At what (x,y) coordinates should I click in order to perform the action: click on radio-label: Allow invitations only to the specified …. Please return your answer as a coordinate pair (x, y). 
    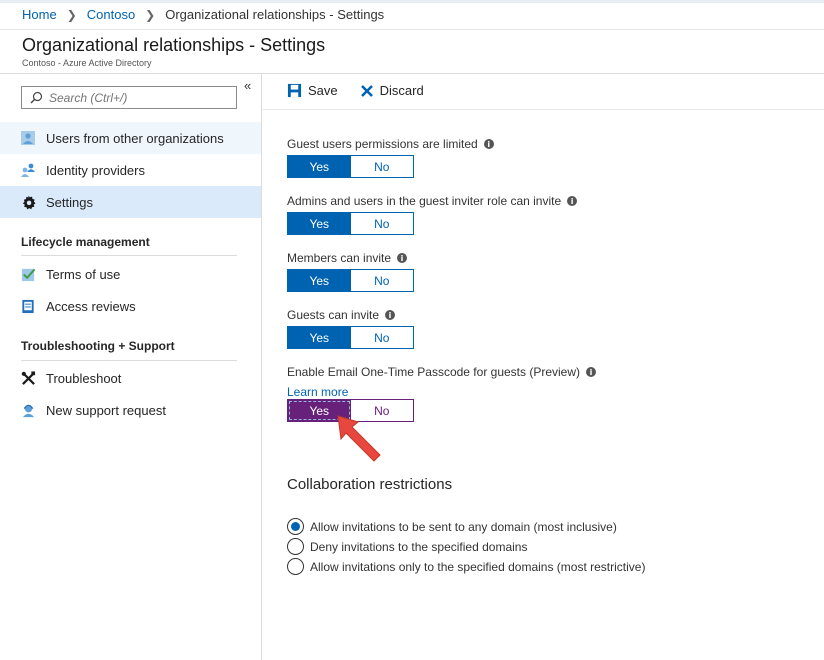
    Looking at the image, I should click on (477, 567).